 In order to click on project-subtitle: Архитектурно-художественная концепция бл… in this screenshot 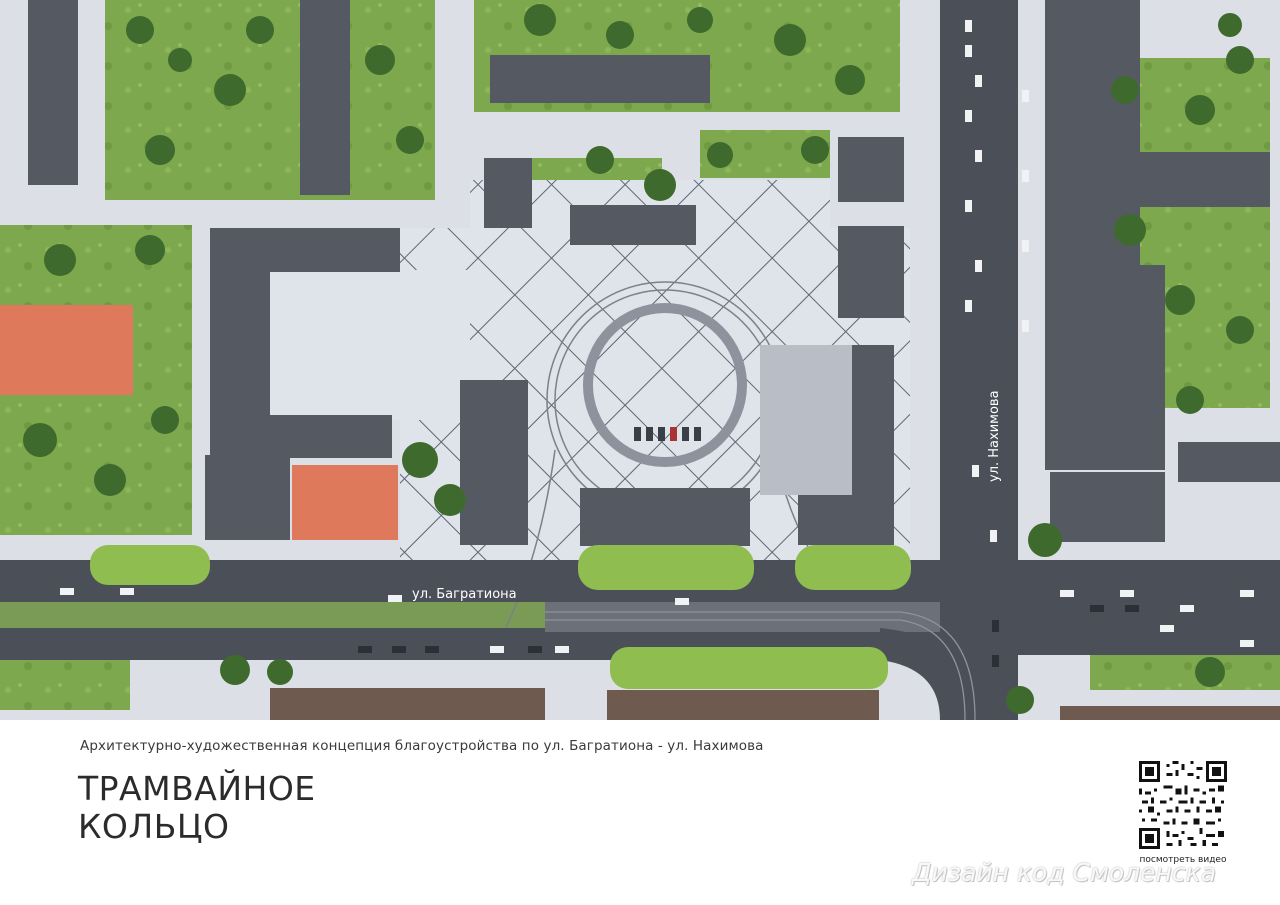, I will do `click(422, 746)`.